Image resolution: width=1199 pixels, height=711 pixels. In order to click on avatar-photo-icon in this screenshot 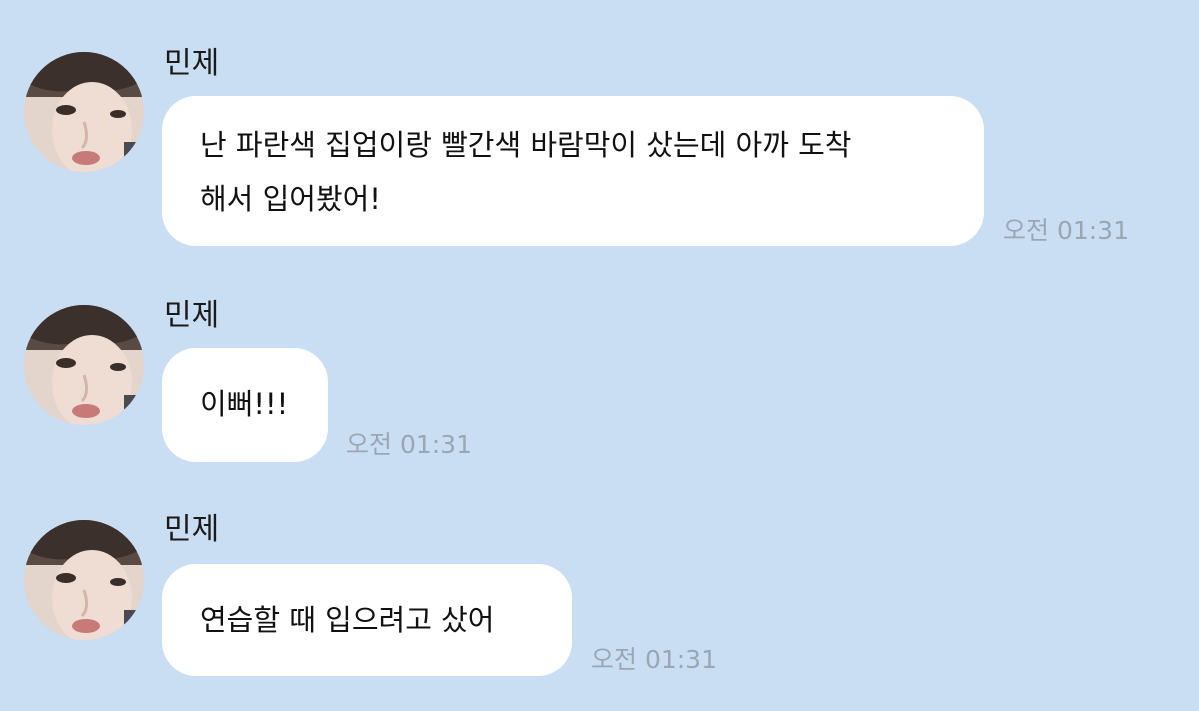, I will do `click(84, 580)`.